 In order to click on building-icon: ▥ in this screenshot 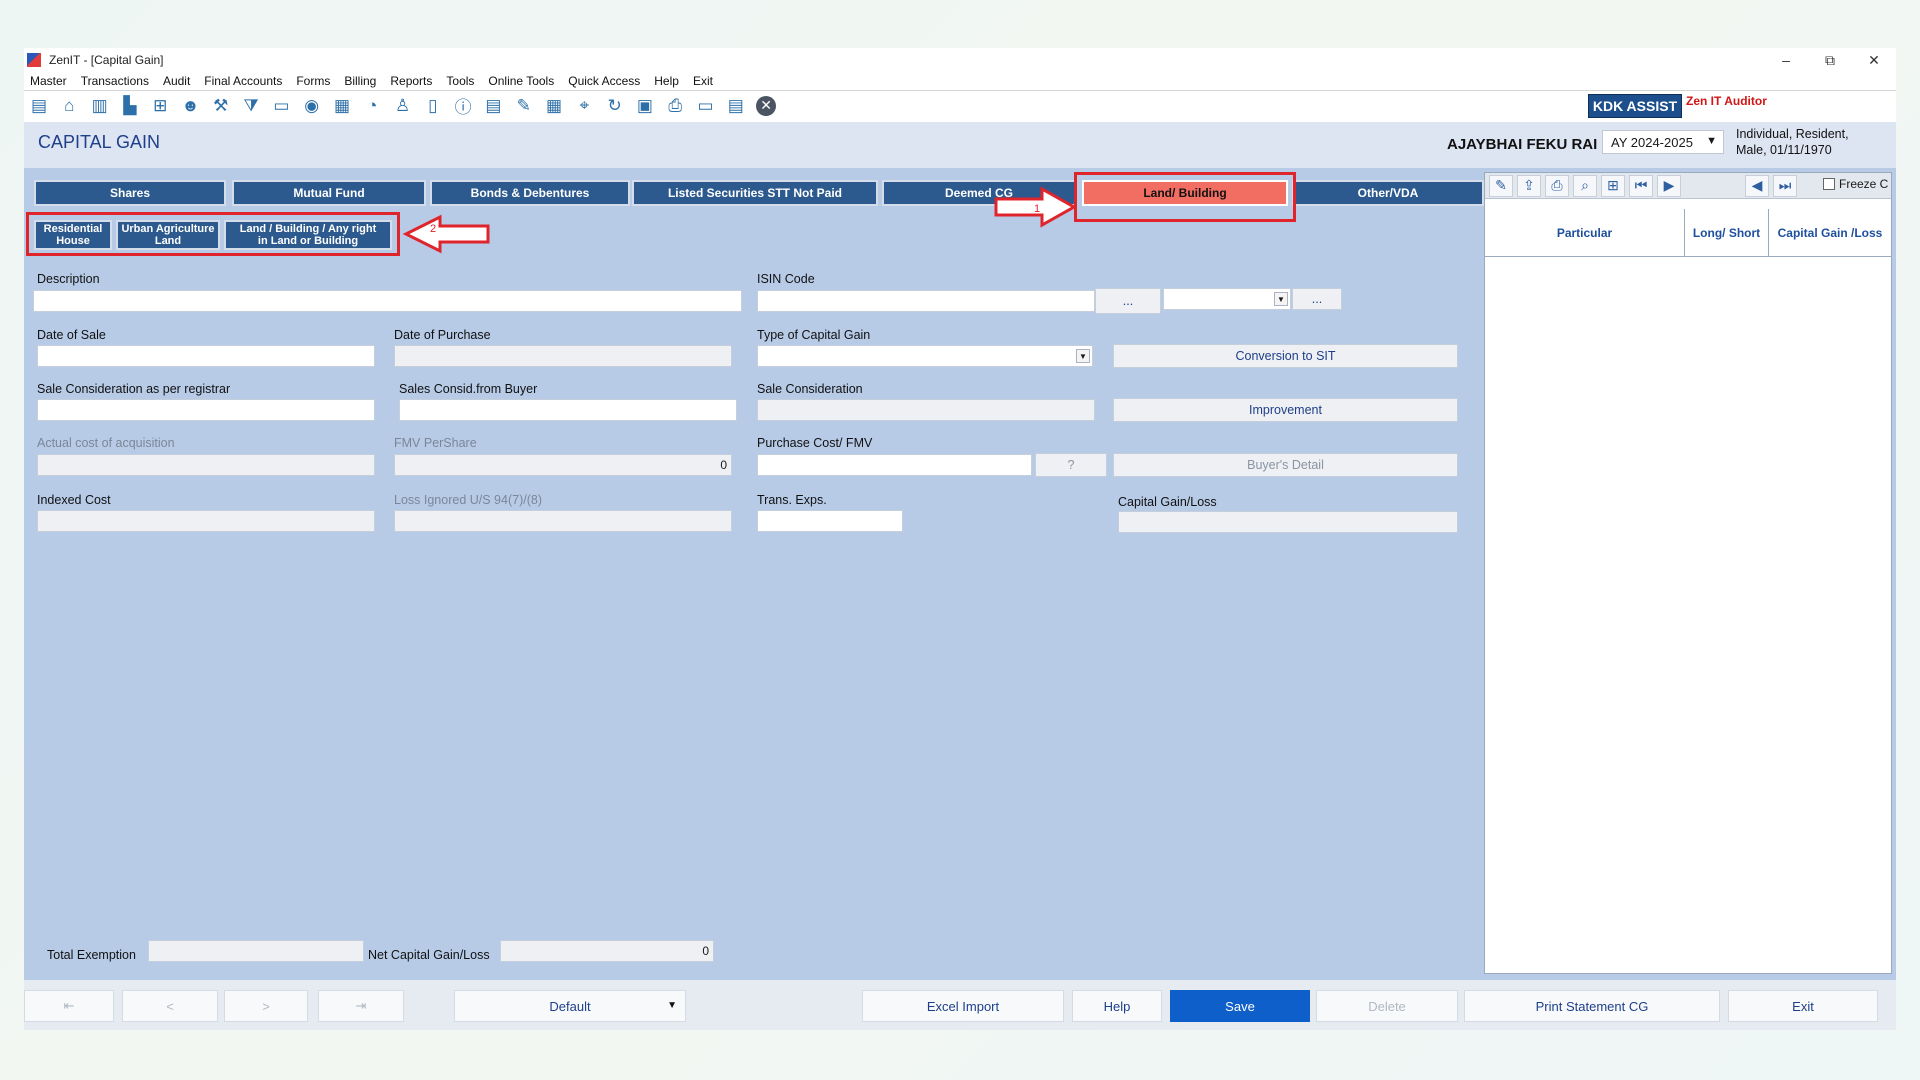, I will do `click(100, 106)`.